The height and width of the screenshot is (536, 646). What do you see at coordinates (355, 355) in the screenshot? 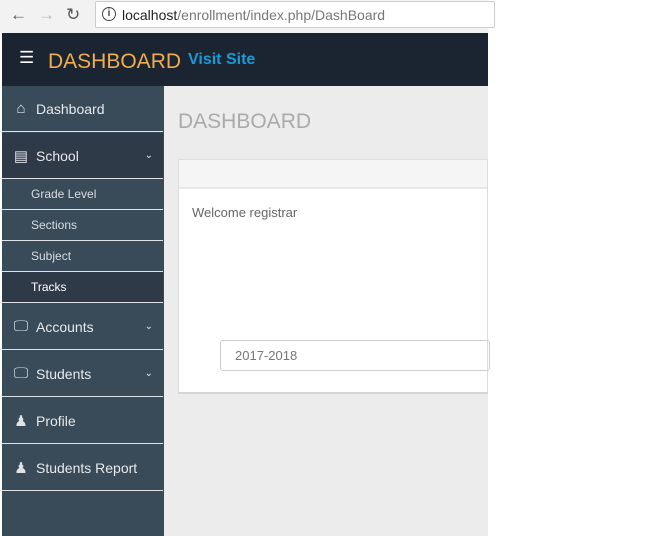
I see `school-year-select: 2017-2018` at bounding box center [355, 355].